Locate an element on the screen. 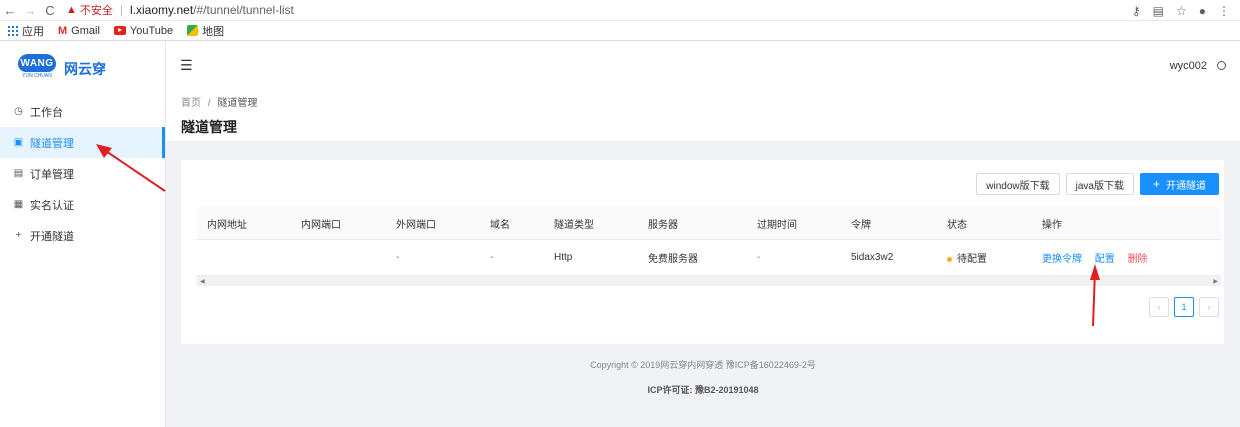 This screenshot has width=1240, height=427. bookmarks-bar: 应用 M Gmail YouTube 地图 is located at coordinates (620, 31).